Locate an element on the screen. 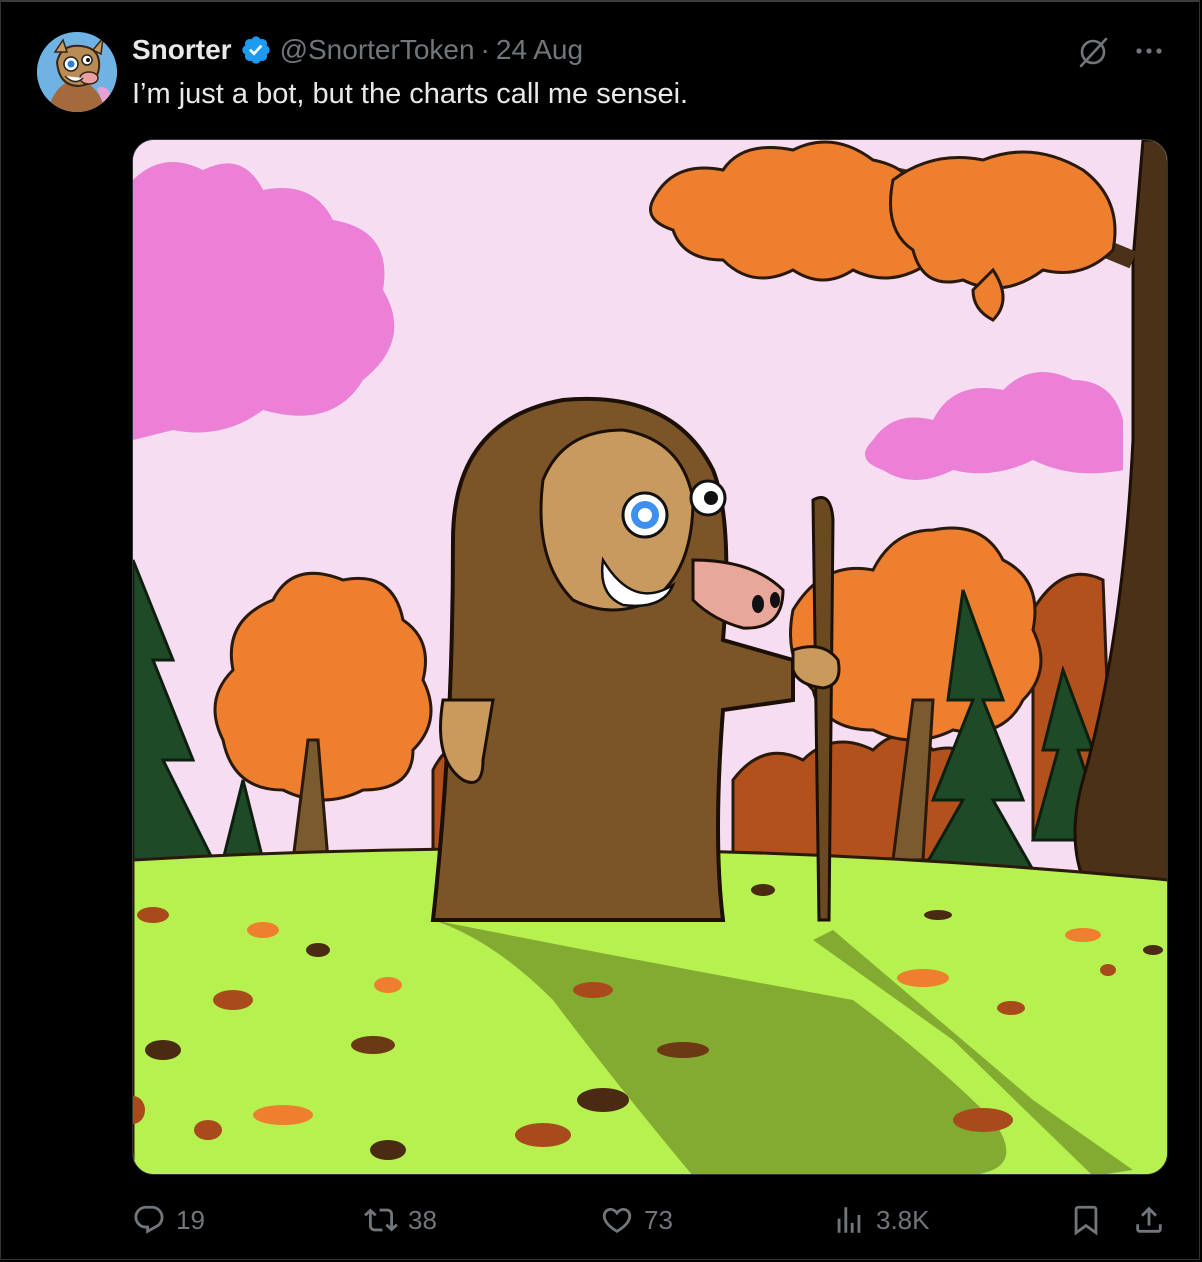 The width and height of the screenshot is (1202, 1262). repost-icon is located at coordinates (381, 1220).